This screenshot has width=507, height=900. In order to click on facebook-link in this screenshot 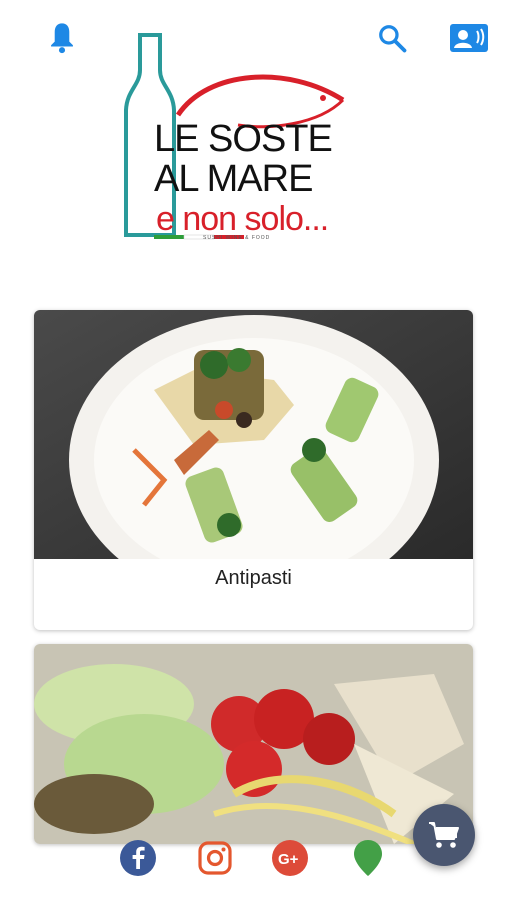, I will do `click(138, 858)`.